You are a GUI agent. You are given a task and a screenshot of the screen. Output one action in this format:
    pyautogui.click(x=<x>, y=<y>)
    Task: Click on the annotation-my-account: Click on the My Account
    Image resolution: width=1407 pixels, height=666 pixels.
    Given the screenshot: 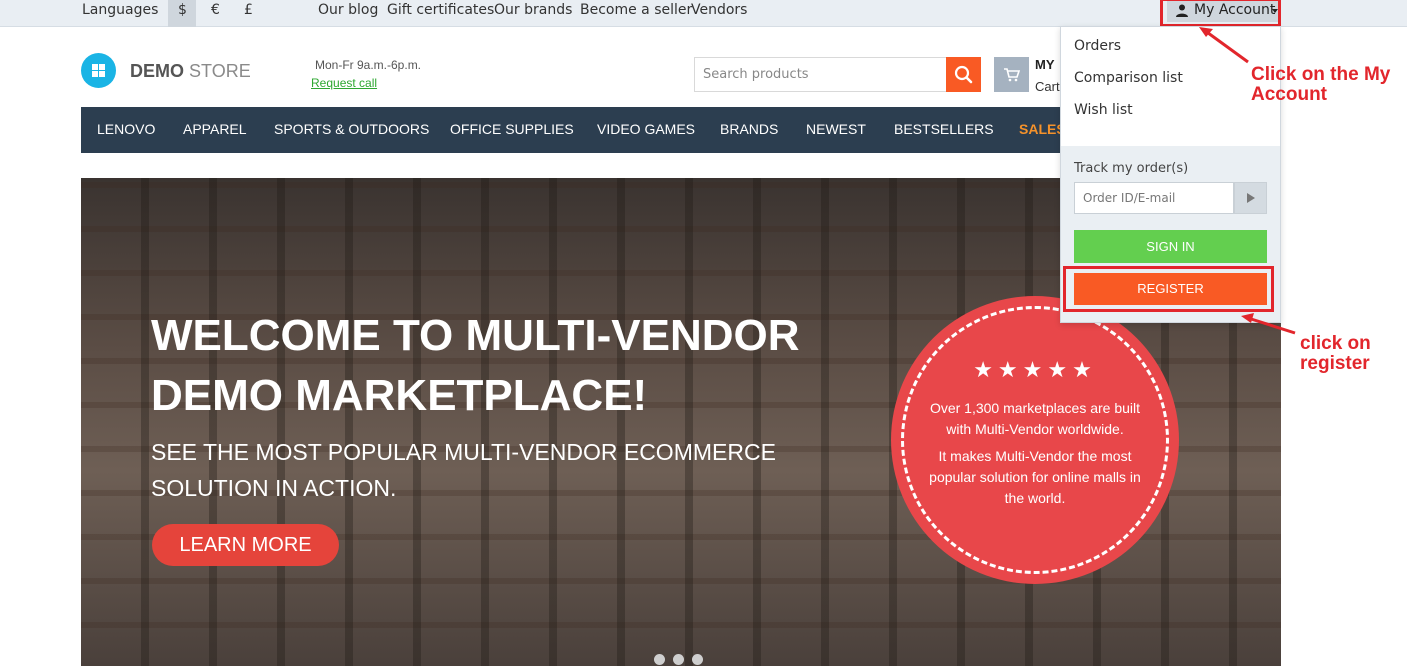 What is the action you would take?
    pyautogui.click(x=1321, y=84)
    